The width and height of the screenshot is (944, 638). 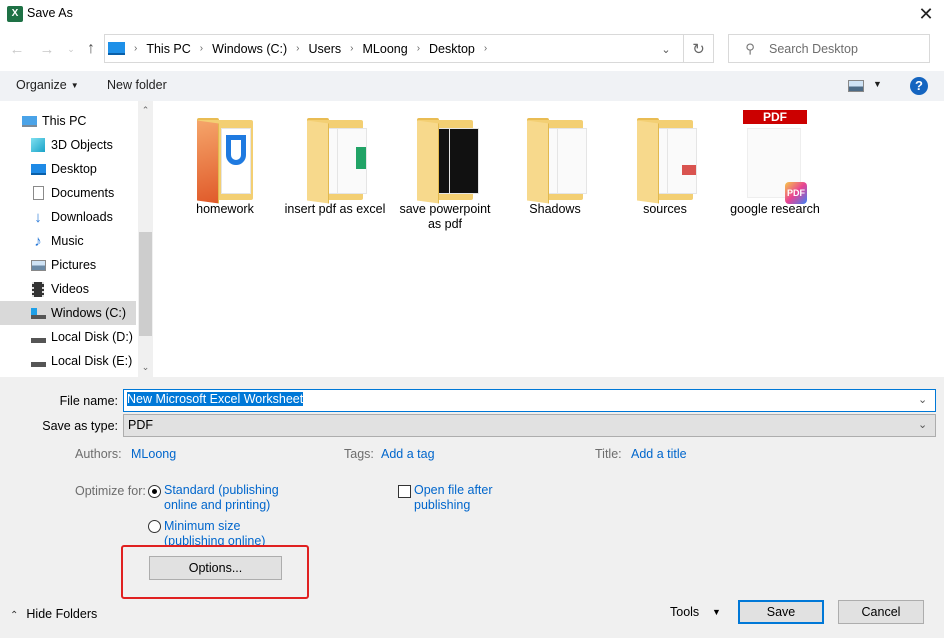 I want to click on file-item-sources: sources, so click(x=665, y=173).